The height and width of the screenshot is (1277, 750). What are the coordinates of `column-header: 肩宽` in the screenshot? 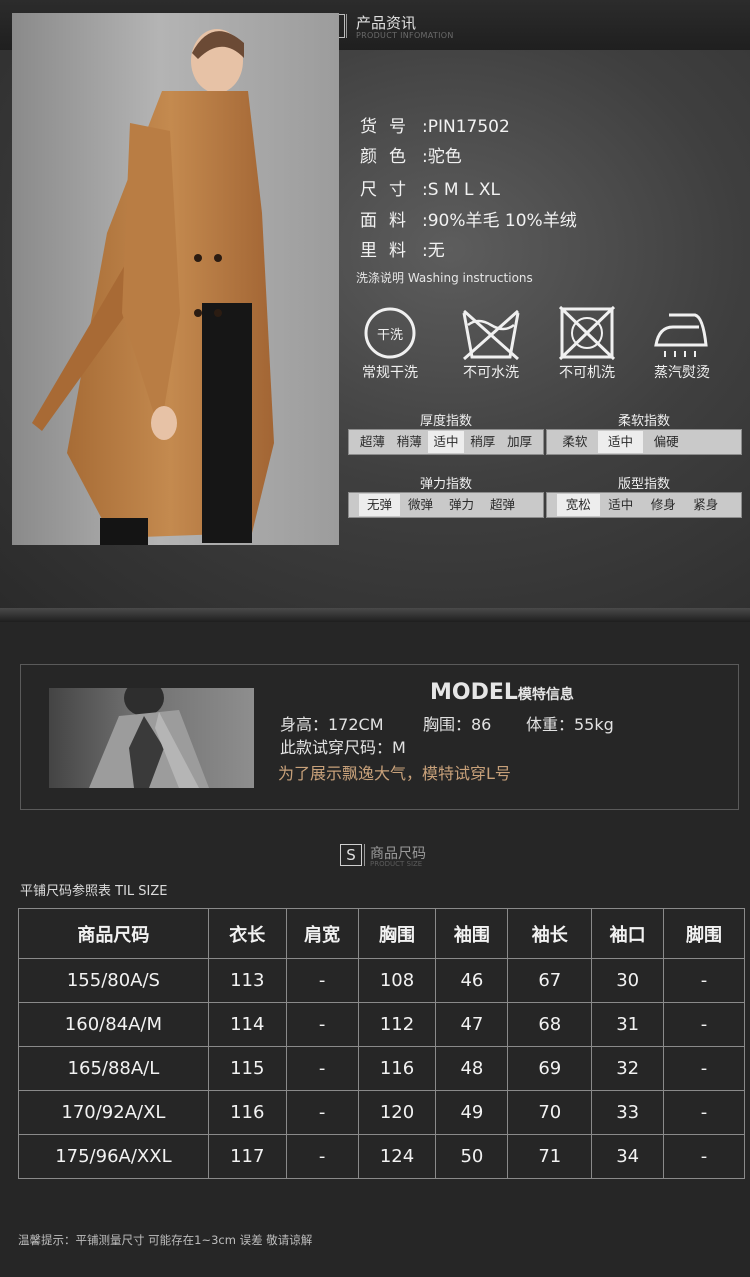 It's located at (322, 933).